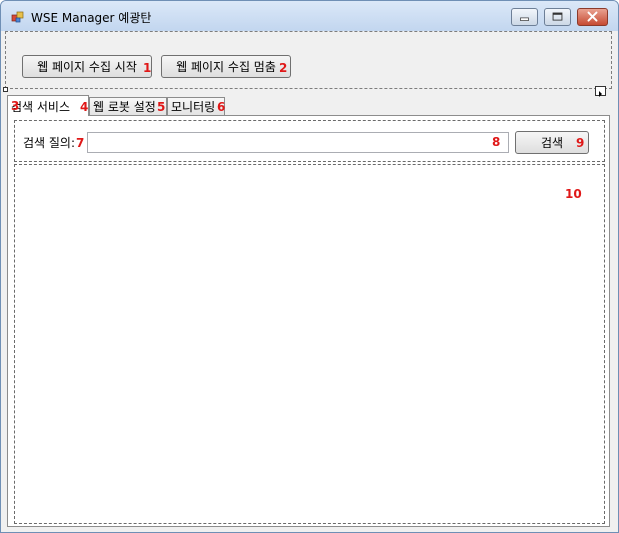  Describe the element at coordinates (124, 107) in the screenshot. I see `tab-web-robot-settings-label: 웹 로봇 설정` at that location.